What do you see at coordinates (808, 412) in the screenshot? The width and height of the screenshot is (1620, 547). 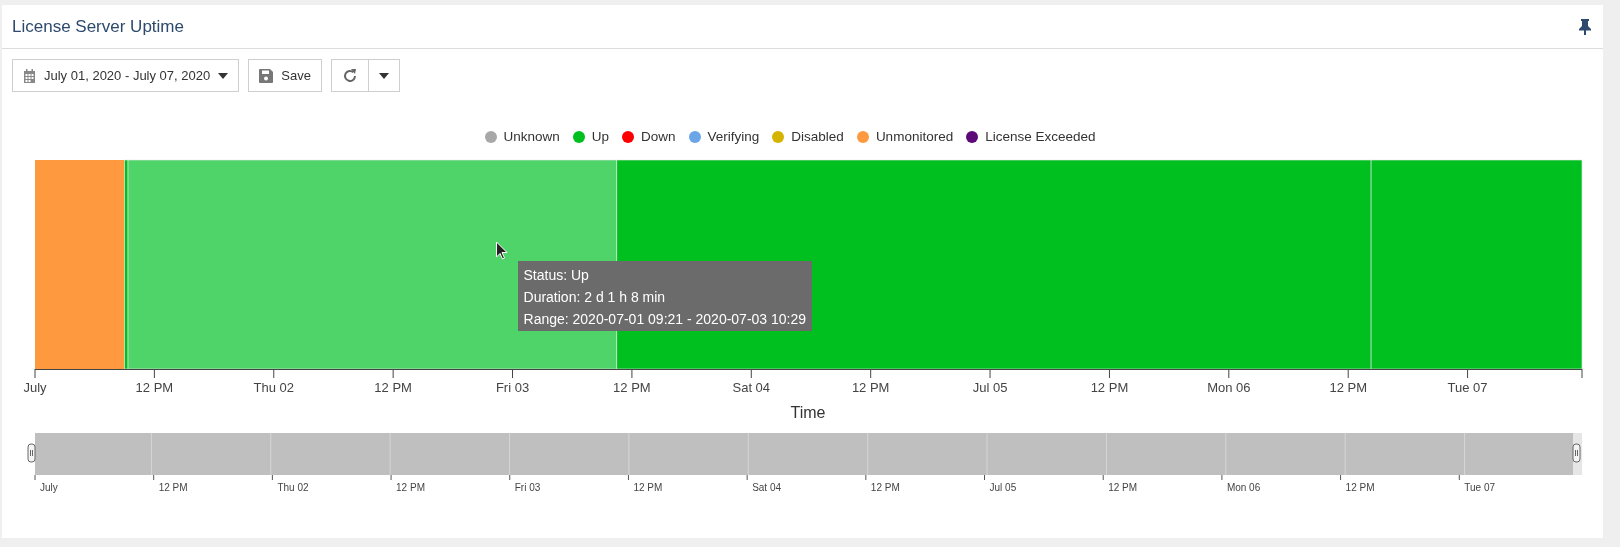 I see `axis-title: Time` at bounding box center [808, 412].